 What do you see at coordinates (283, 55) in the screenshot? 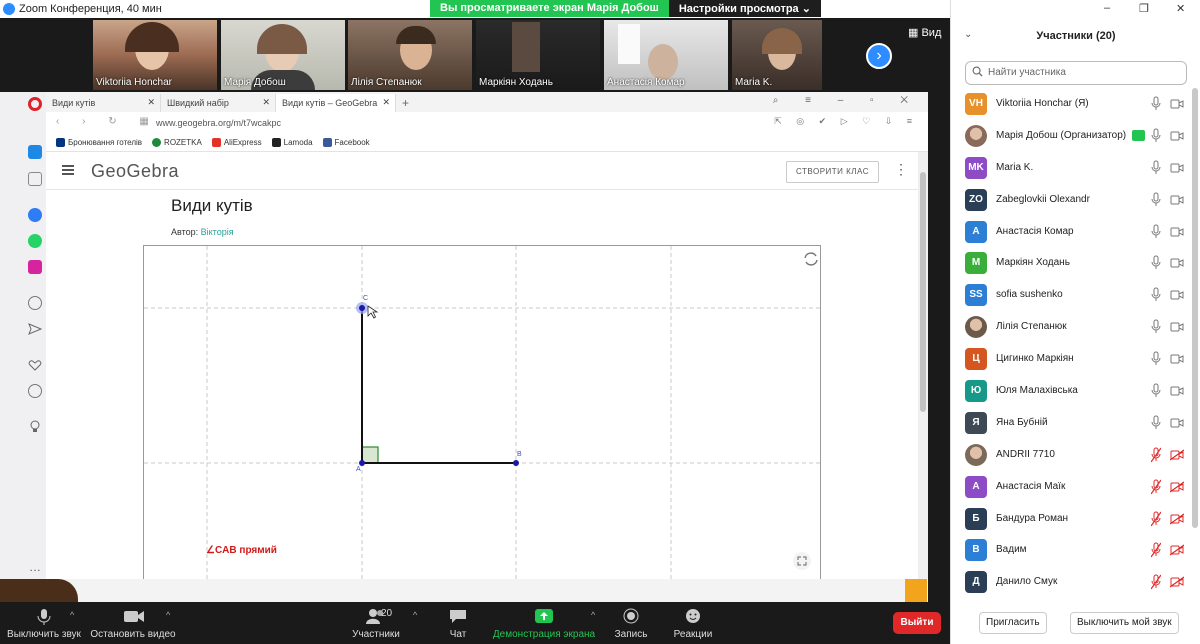
I see `video-tile: Марія Добош` at bounding box center [283, 55].